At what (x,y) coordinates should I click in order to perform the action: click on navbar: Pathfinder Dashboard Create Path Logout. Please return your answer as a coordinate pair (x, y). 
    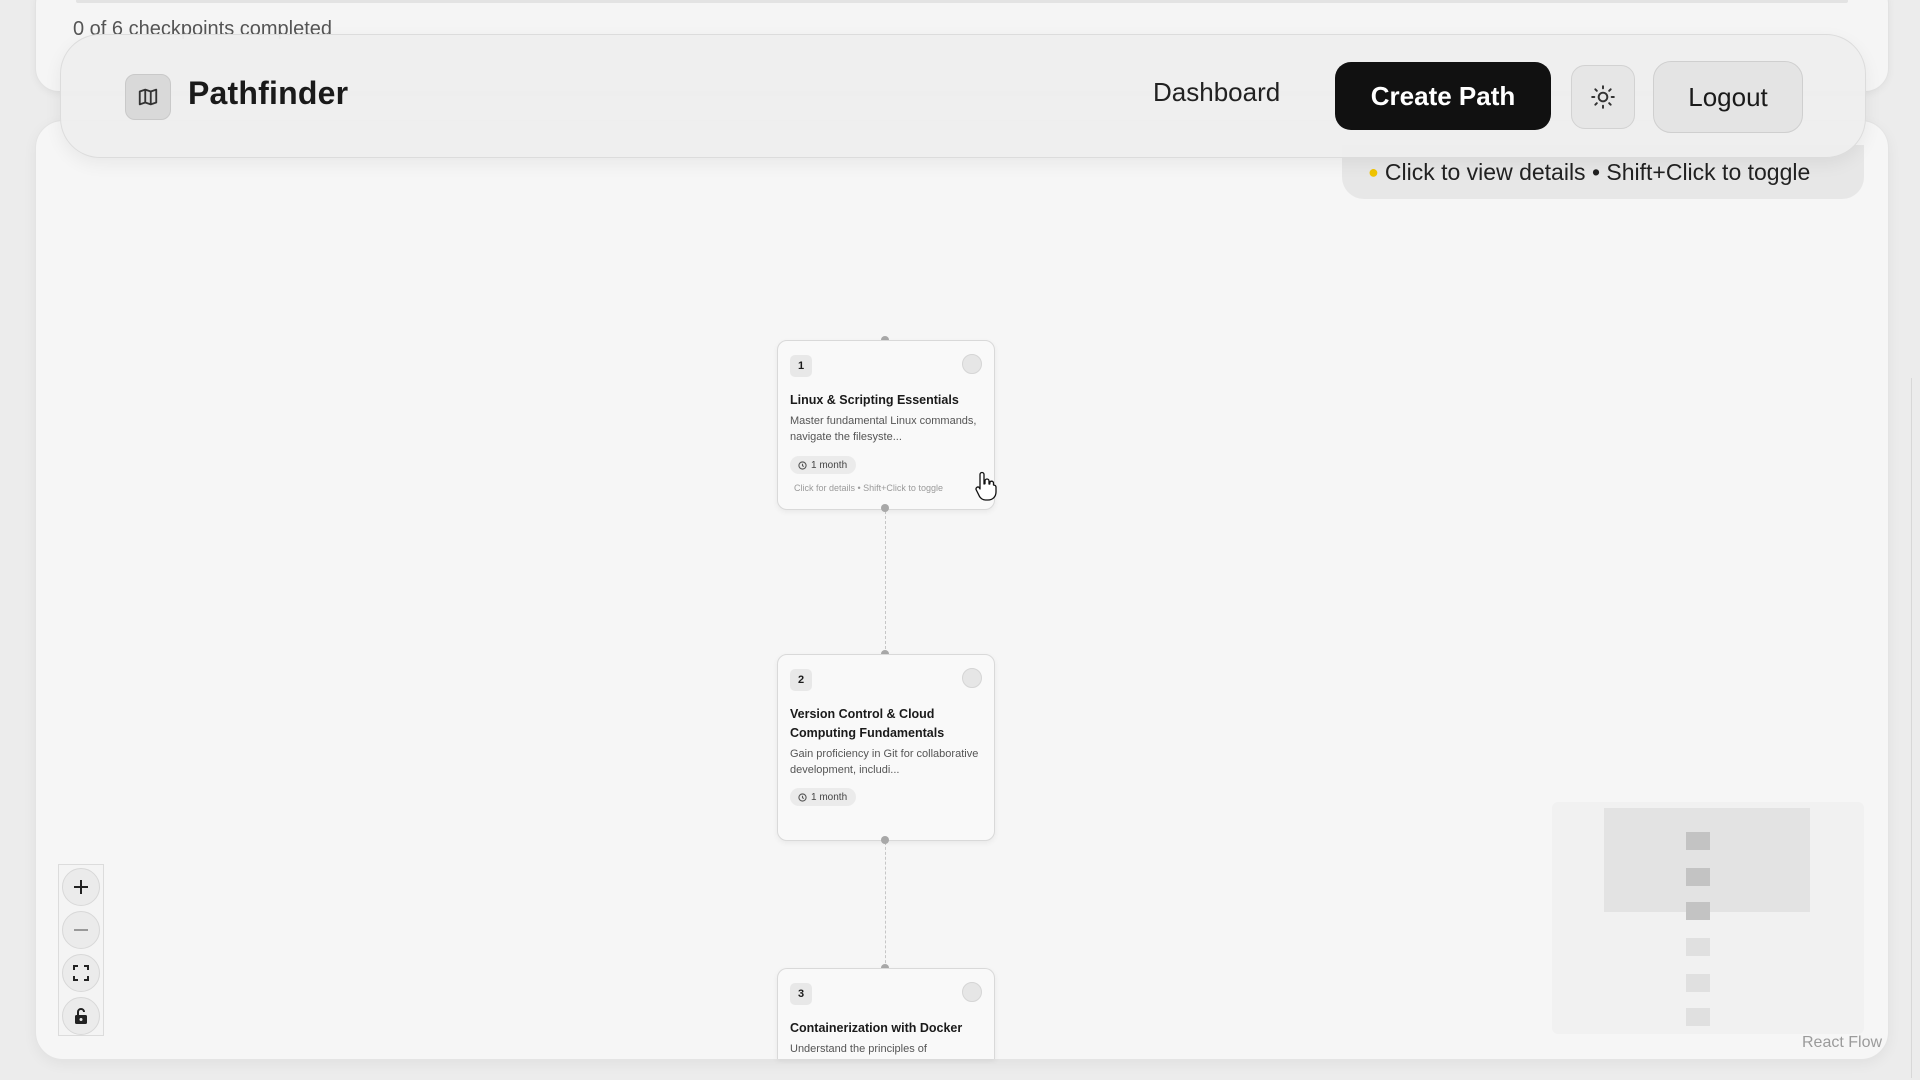
    Looking at the image, I should click on (963, 96).